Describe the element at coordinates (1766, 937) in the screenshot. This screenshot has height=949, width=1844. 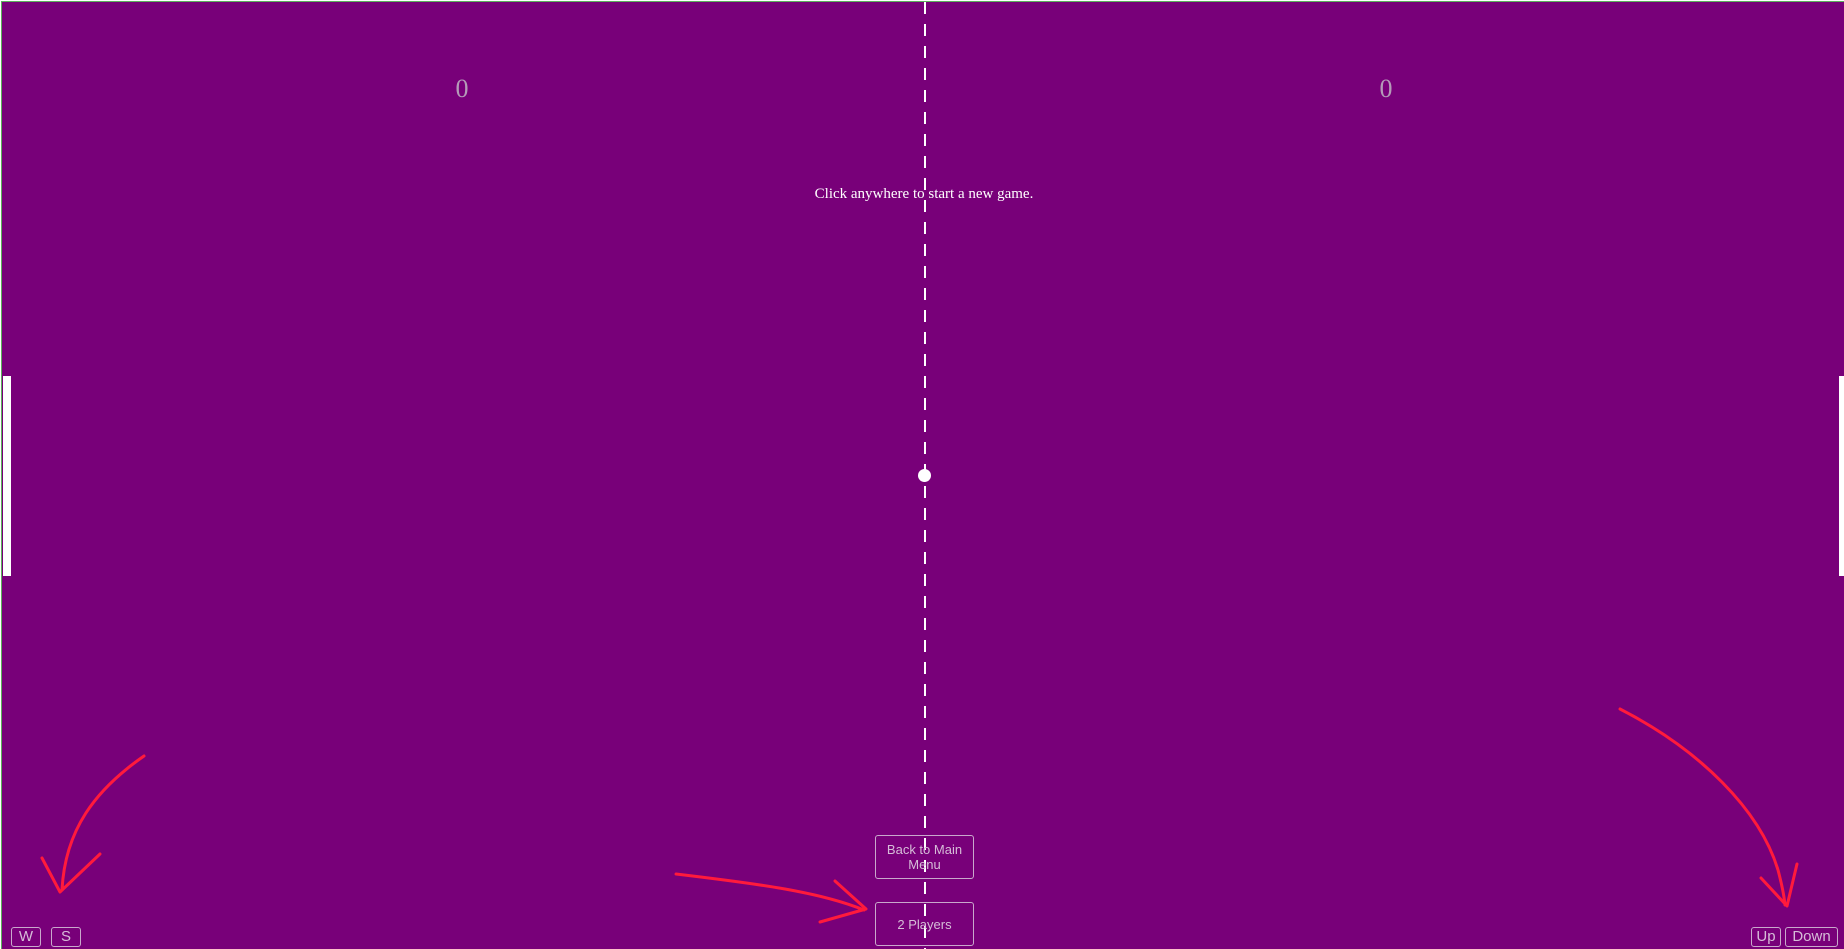
I see `right-up-key-button: Up` at that location.